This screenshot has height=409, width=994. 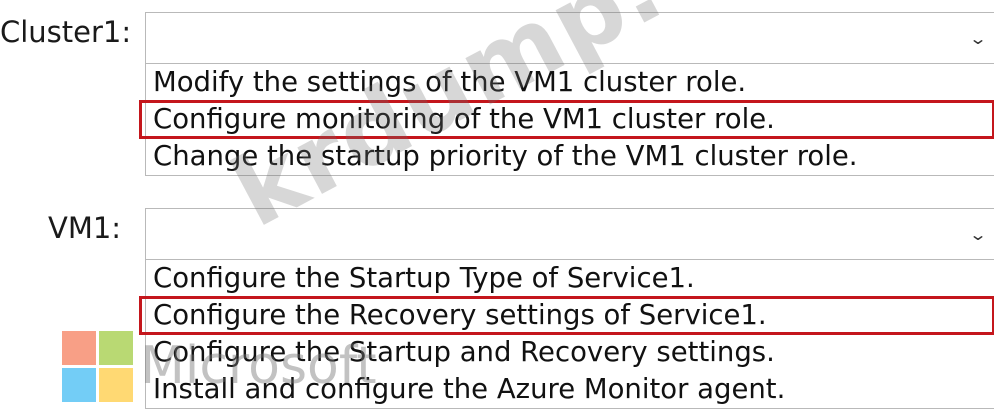 I want to click on cluster1-dropdown: ⌄, so click(x=569, y=38).